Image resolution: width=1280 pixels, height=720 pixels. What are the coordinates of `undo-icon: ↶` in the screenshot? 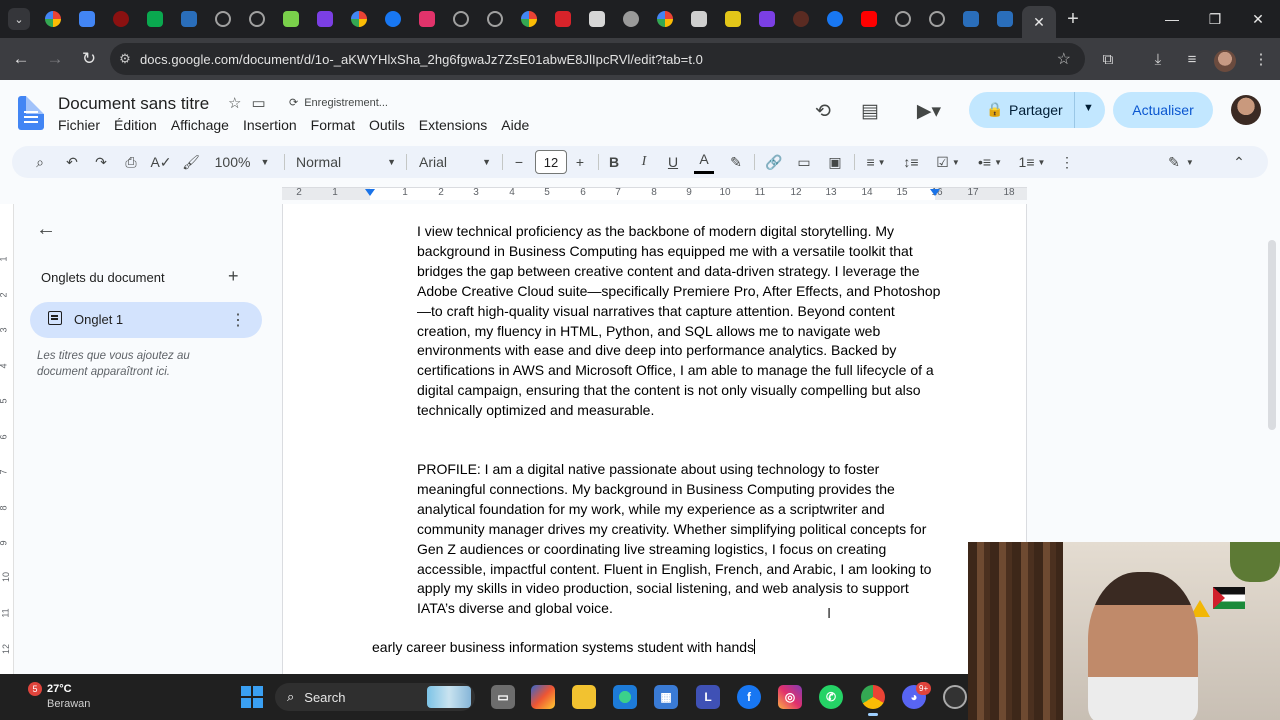 It's located at (72, 162).